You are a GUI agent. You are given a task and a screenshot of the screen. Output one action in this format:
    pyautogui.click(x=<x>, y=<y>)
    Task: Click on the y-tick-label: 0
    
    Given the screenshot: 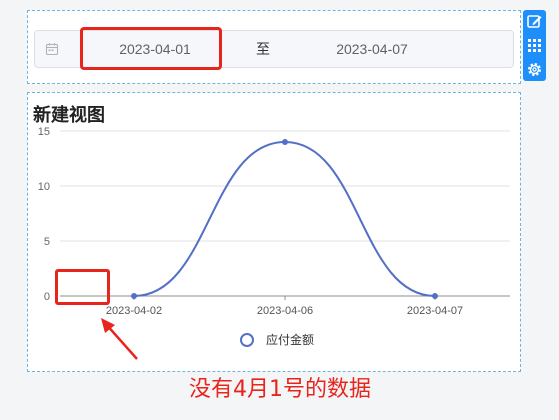 What is the action you would take?
    pyautogui.click(x=47, y=297)
    